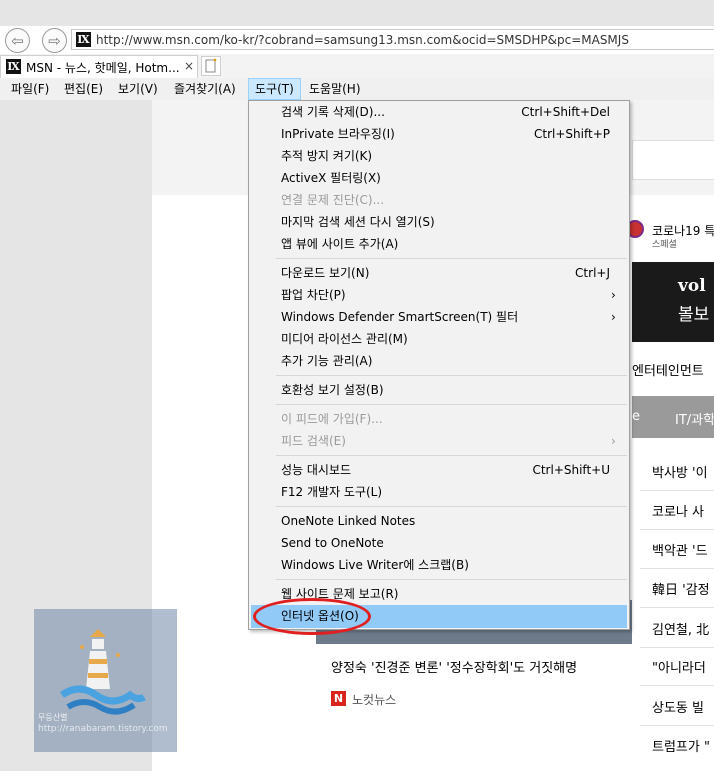 The image size is (714, 771). I want to click on back-button: ⇦, so click(17, 40).